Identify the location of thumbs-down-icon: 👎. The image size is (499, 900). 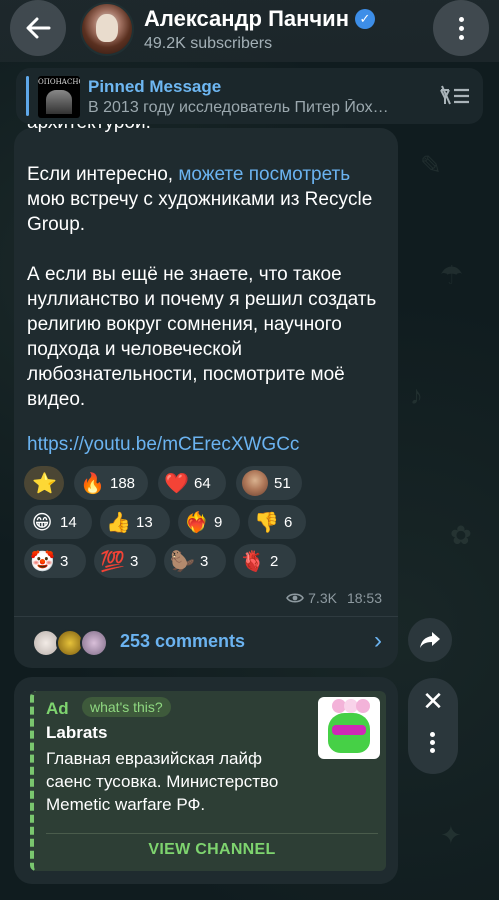
(266, 522).